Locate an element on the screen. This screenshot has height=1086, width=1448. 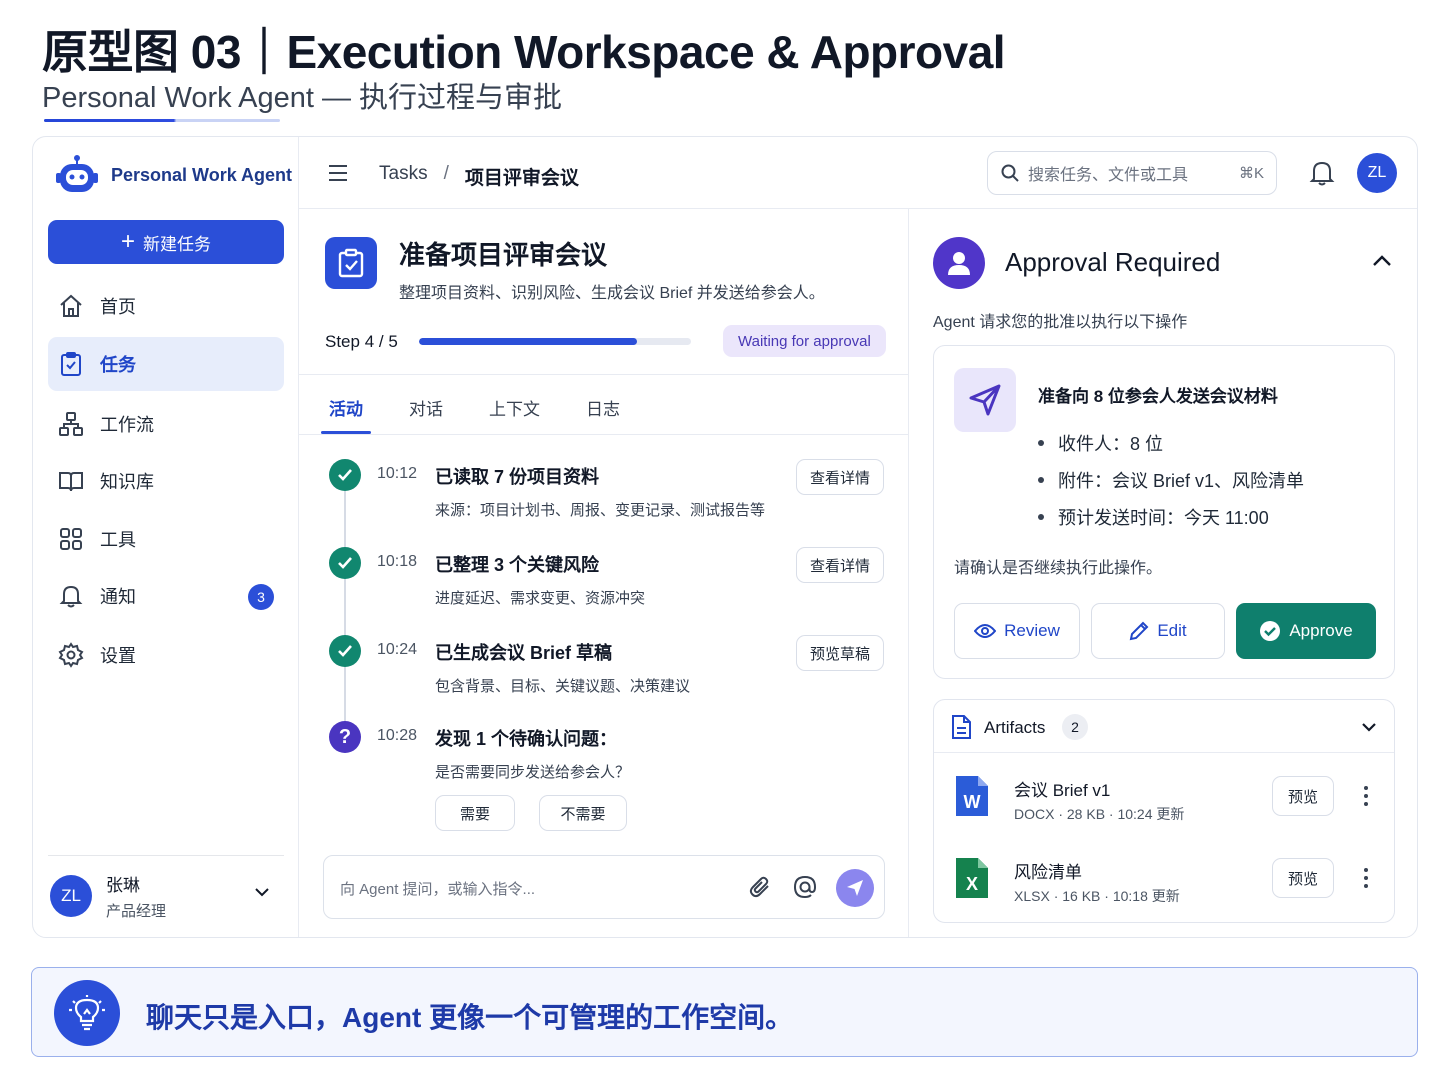
sidebar-item-label: 设置 is located at coordinates (118, 656).